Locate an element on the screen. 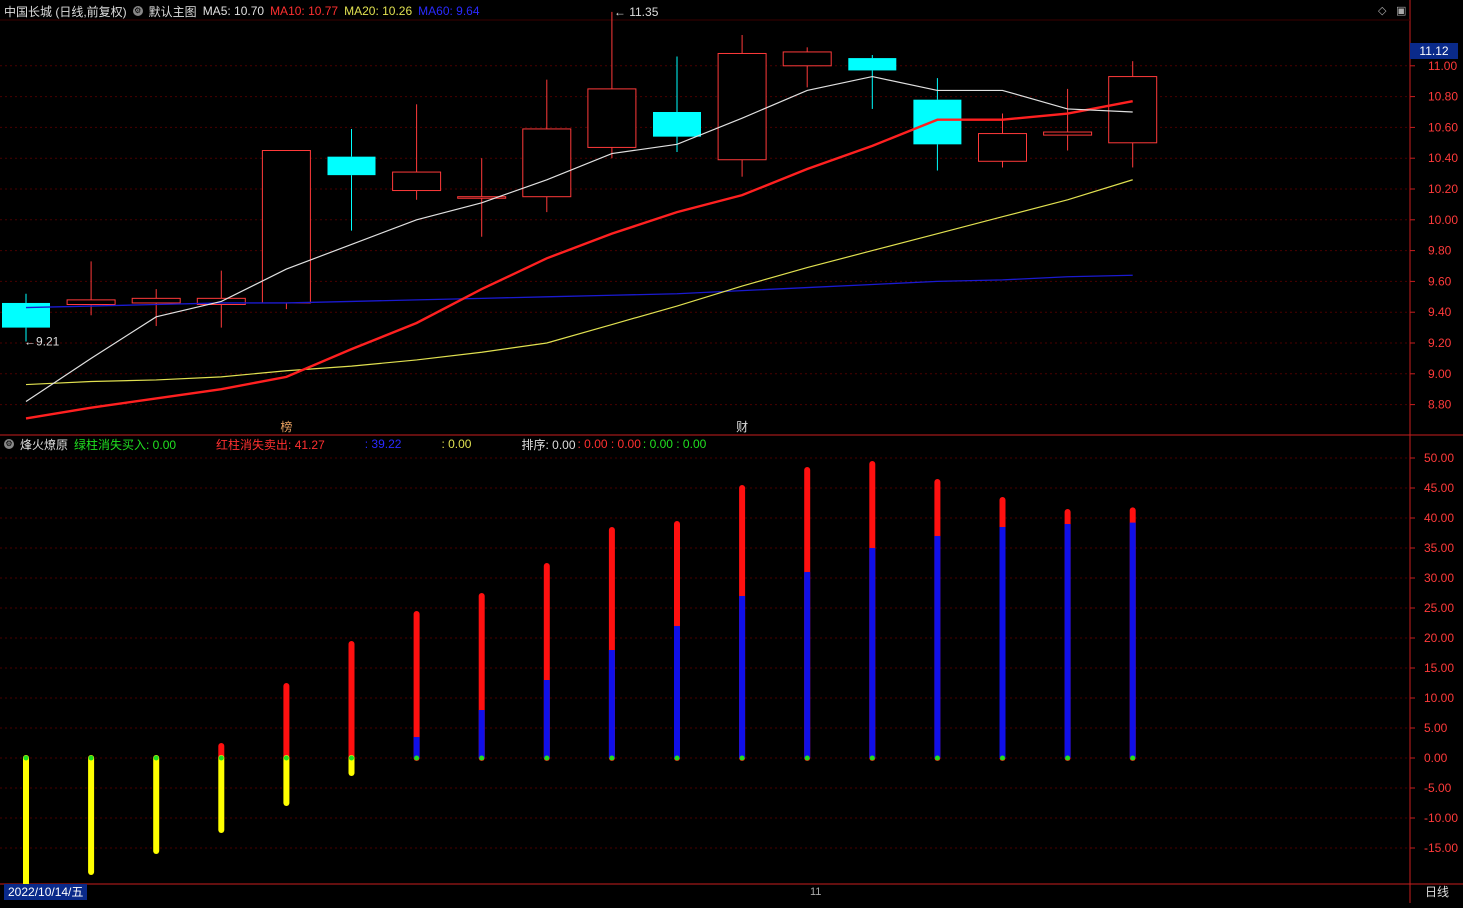 This screenshot has width=1463, height=908. period-label: 日线 is located at coordinates (1437, 892).